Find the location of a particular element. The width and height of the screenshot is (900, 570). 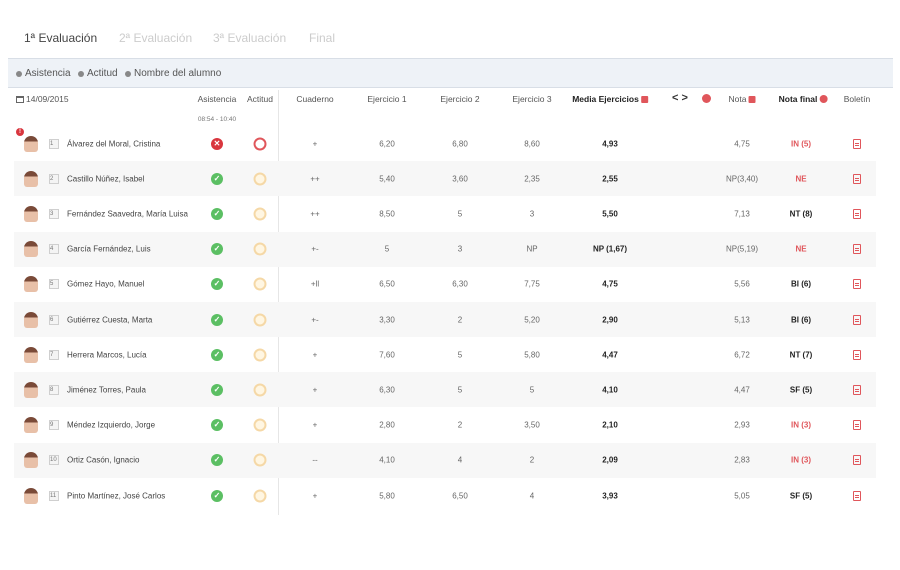

filter-asistencia: Asistencia is located at coordinates (43, 73).